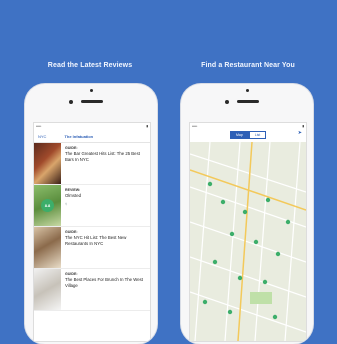 The height and width of the screenshot is (344, 337). I want to click on map-tab: Map, so click(239, 135).